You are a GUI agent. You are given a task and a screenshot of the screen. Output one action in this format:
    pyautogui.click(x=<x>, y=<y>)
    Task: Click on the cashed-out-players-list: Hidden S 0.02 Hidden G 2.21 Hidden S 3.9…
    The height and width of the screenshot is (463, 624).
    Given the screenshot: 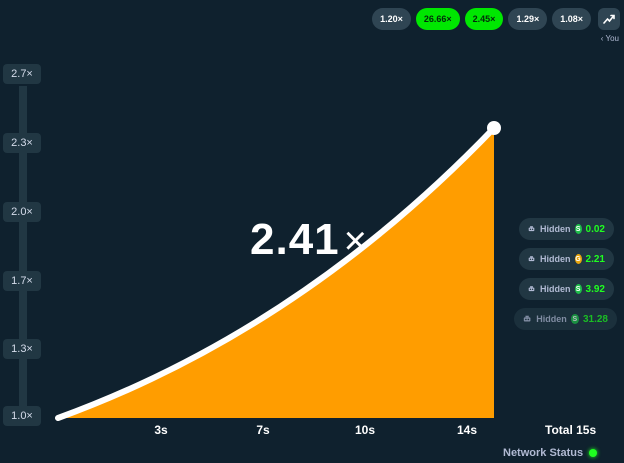 What is the action you would take?
    pyautogui.click(x=565, y=278)
    